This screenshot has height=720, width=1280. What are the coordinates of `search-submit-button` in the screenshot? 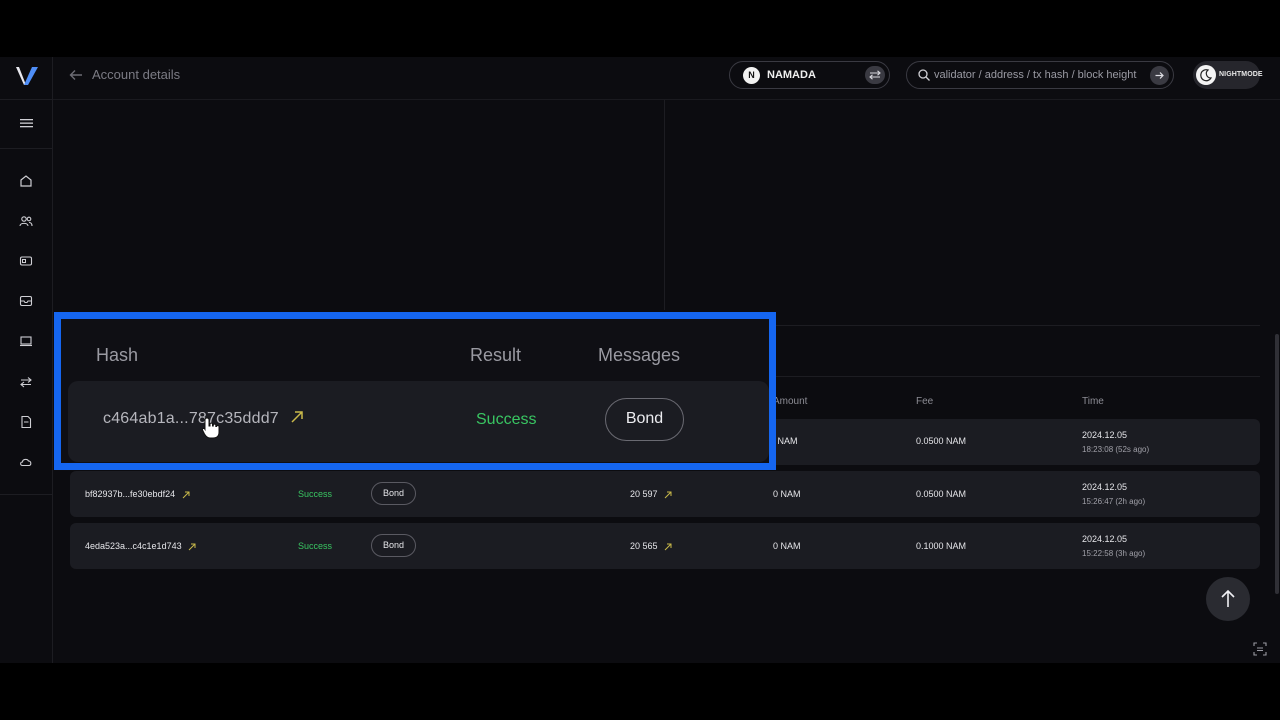 It's located at (1159, 75).